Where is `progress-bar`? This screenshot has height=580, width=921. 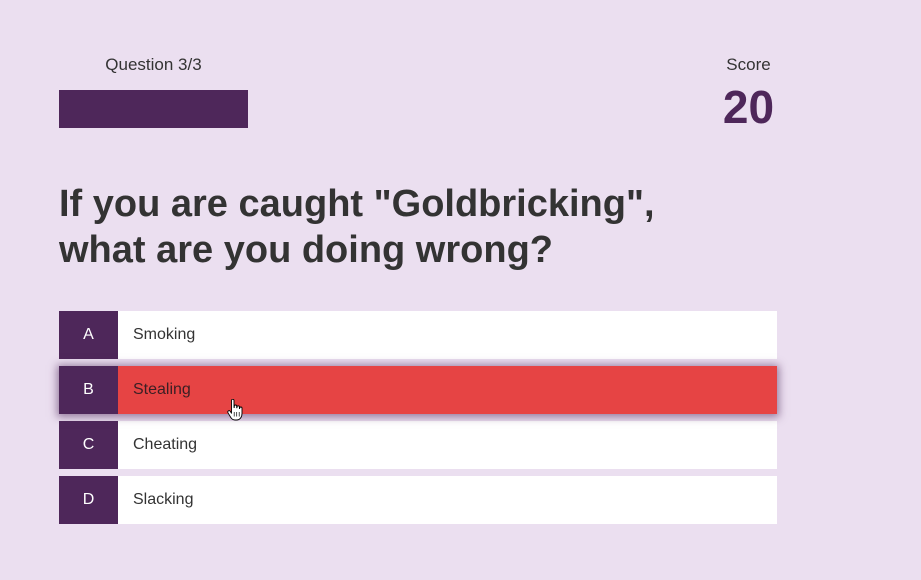 progress-bar is located at coordinates (153, 109).